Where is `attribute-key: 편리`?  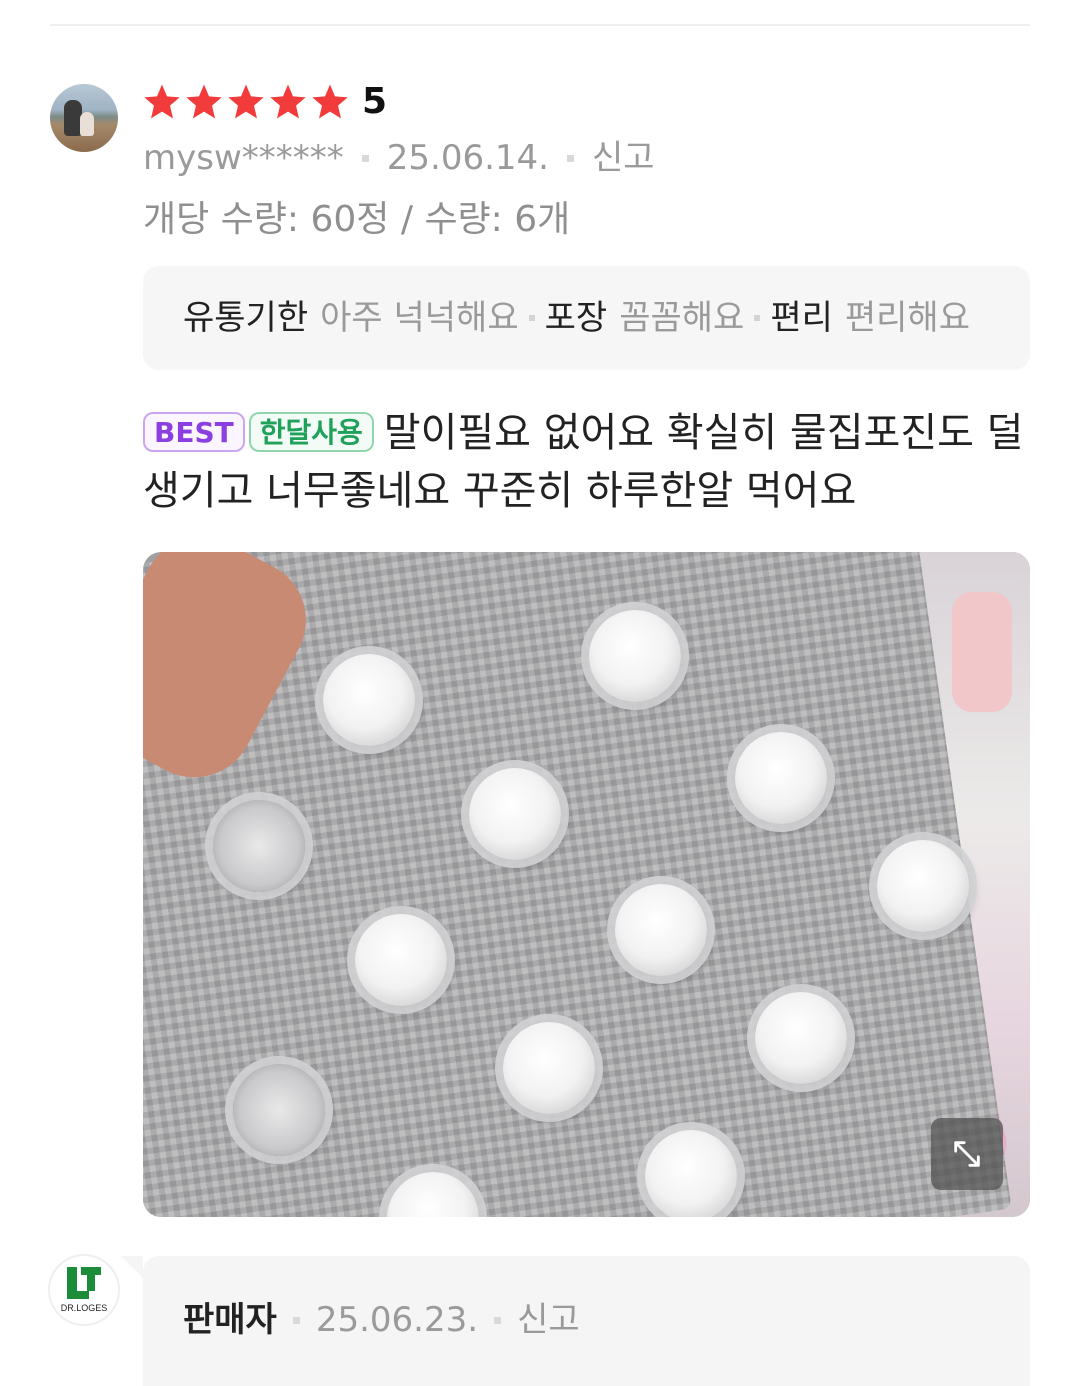
attribute-key: 편리 is located at coordinates (801, 318).